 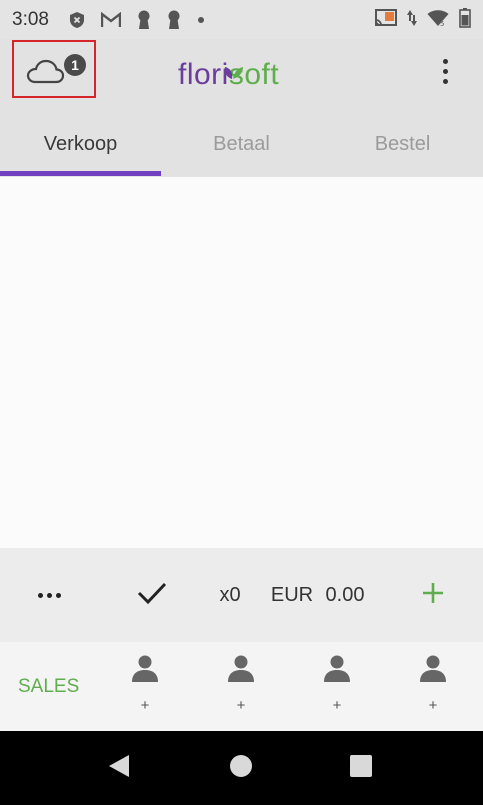 What do you see at coordinates (230, 594) in the screenshot?
I see `quantity-label: x0` at bounding box center [230, 594].